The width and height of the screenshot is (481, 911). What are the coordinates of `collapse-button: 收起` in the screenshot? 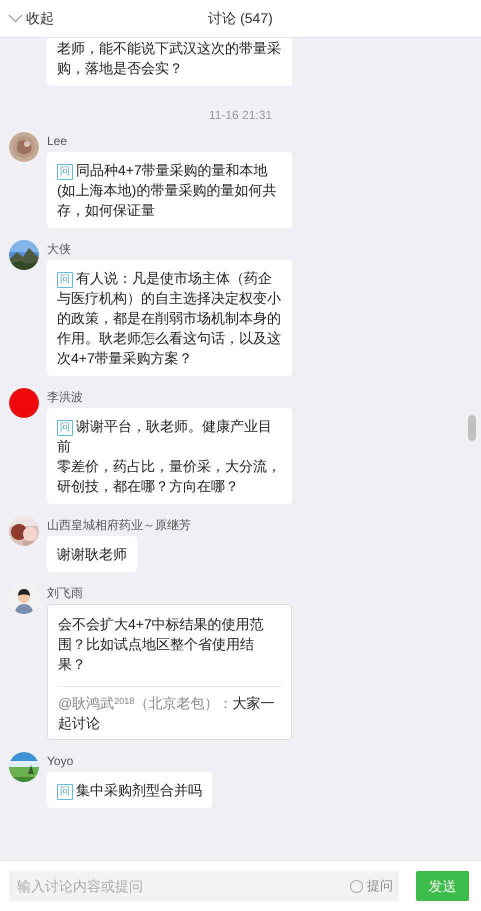 It's located at (31, 18).